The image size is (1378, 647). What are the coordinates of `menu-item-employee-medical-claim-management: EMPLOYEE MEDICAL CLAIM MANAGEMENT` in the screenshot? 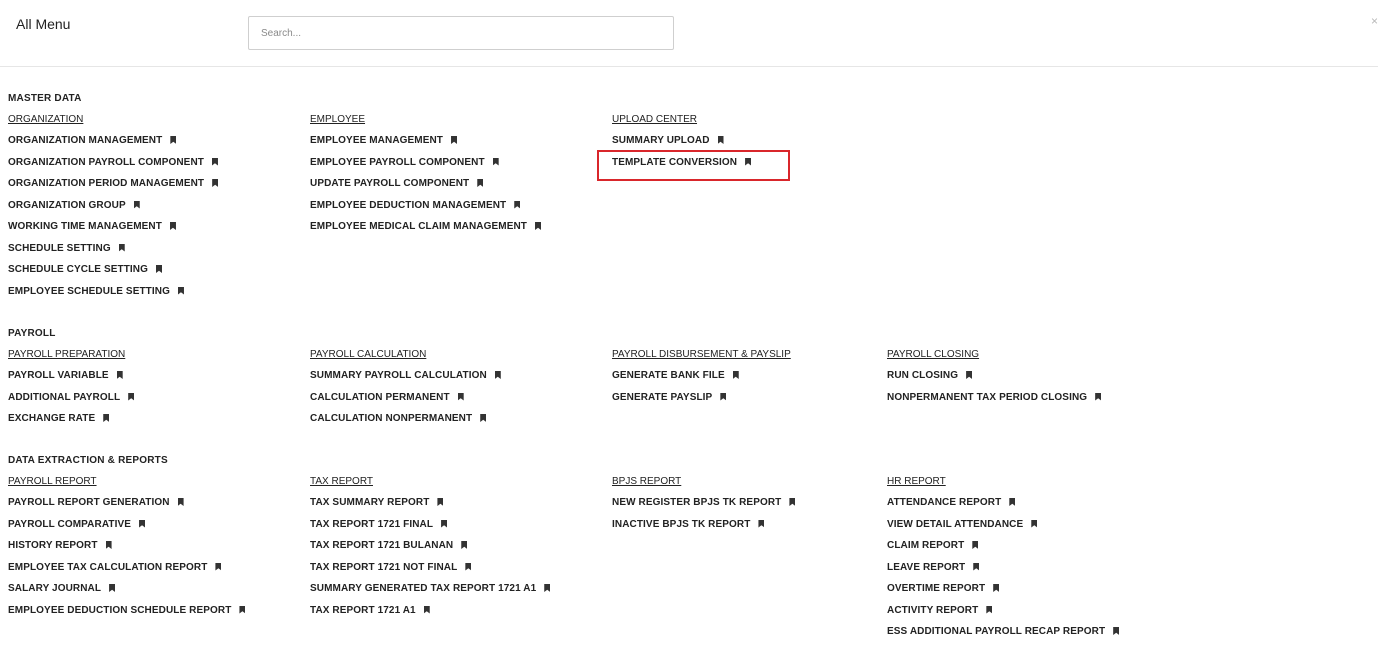 It's located at (455, 231).